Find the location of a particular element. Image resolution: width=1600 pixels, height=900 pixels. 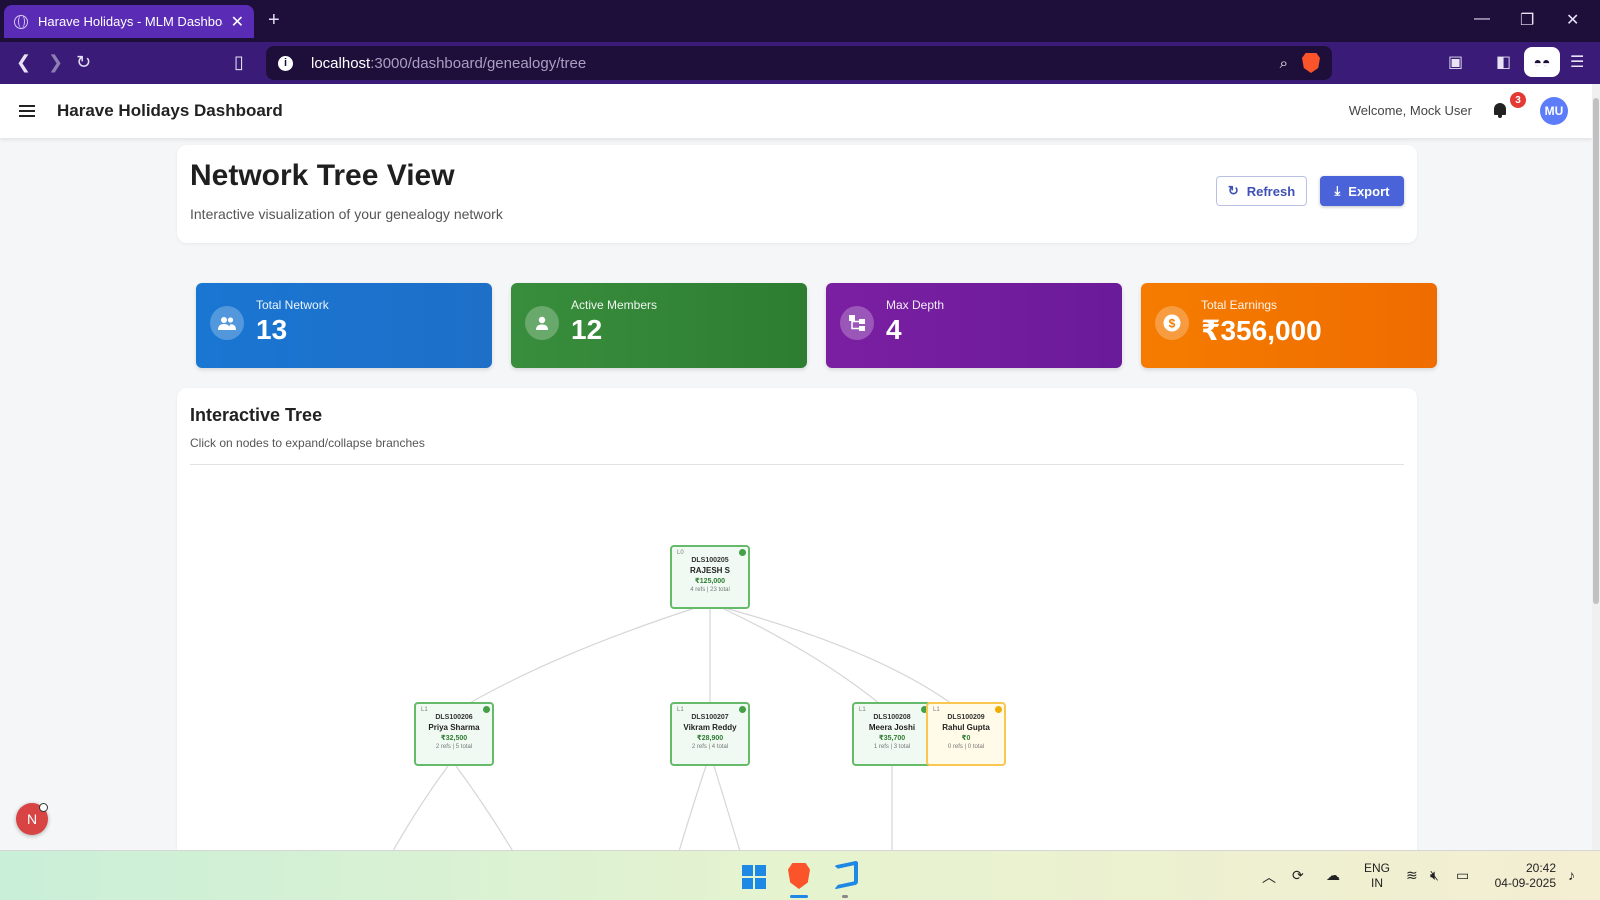

stat-card-total-network: Total Network 13 is located at coordinates (344, 325).